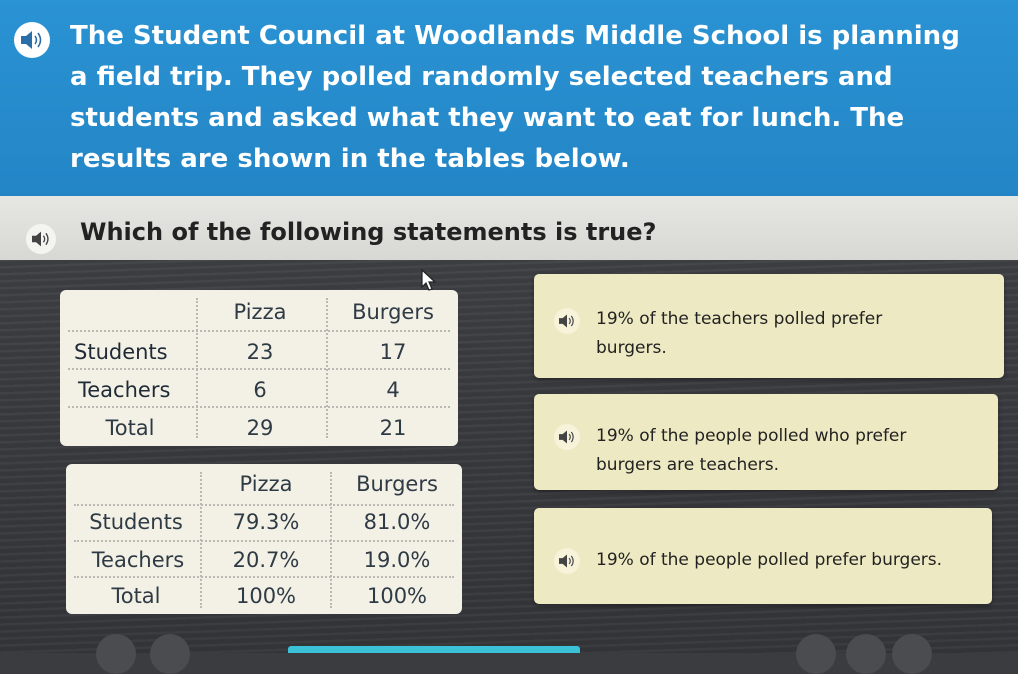 The width and height of the screenshot is (1018, 674). What do you see at coordinates (260, 428) in the screenshot?
I see `counts-cell: 29` at bounding box center [260, 428].